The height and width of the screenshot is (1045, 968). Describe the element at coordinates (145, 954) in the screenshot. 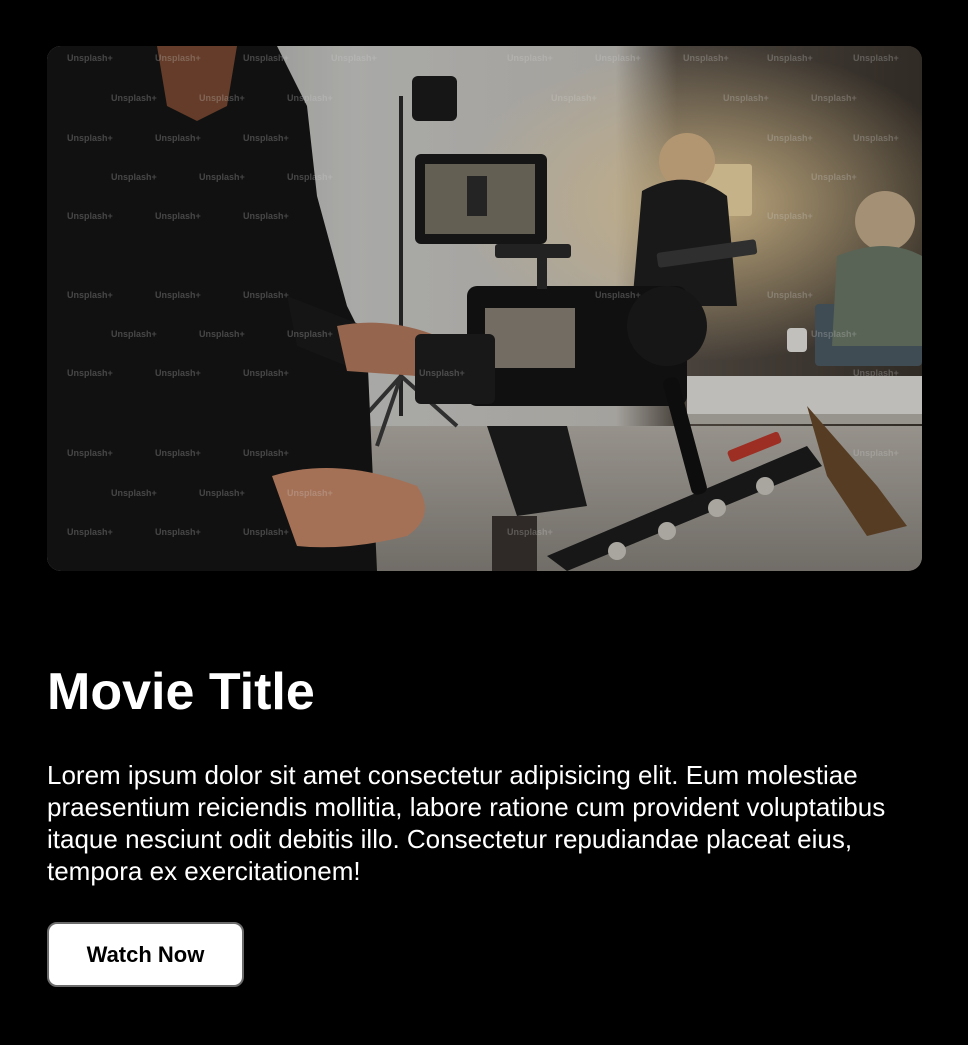

I see `watch-now-button: Watch Now` at that location.